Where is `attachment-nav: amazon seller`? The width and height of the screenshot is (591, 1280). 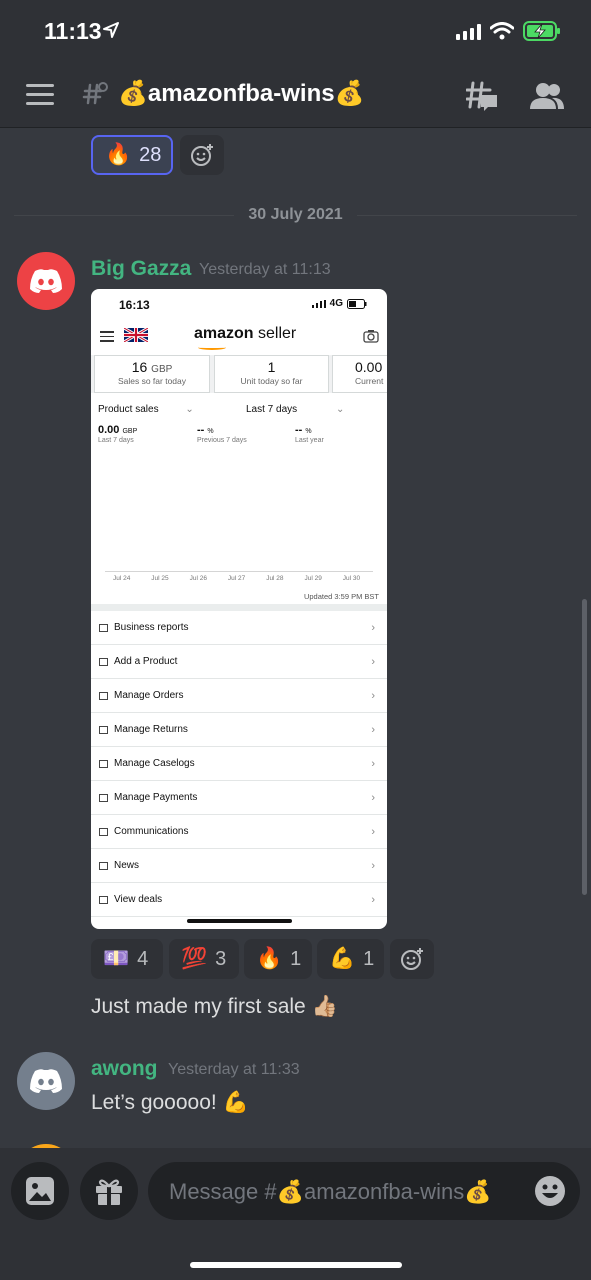
attachment-nav: amazon seller is located at coordinates (239, 337).